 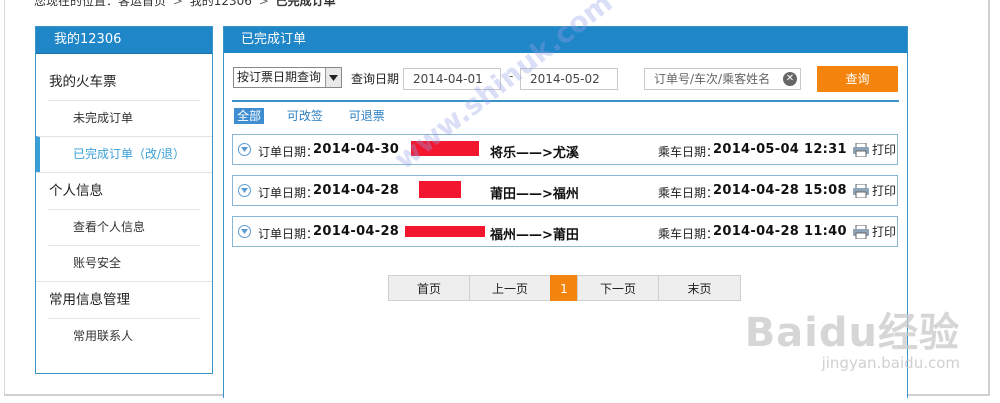 What do you see at coordinates (249, 116) in the screenshot?
I see `filter-all: 全部` at bounding box center [249, 116].